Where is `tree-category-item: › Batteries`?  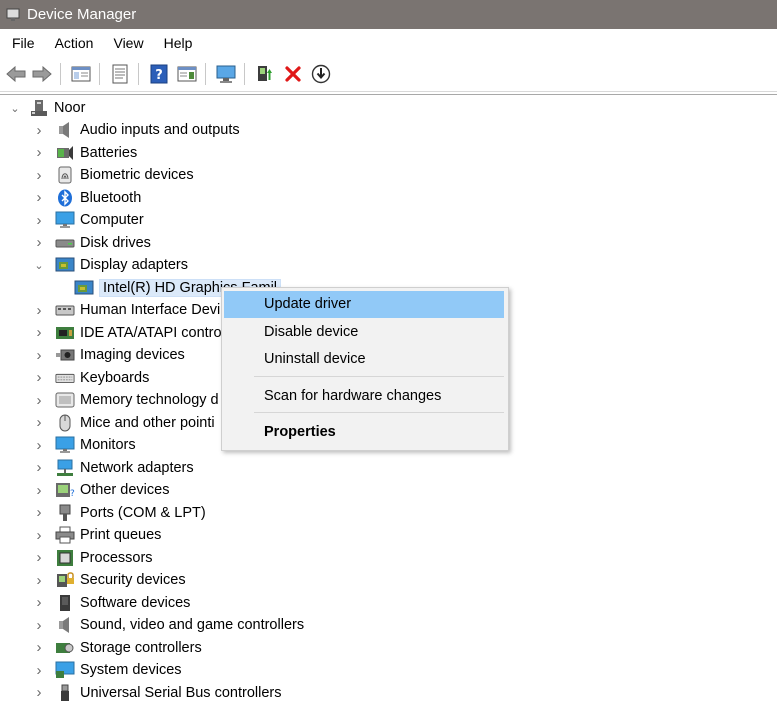
tree-category-item: › Batteries is located at coordinates (85, 153).